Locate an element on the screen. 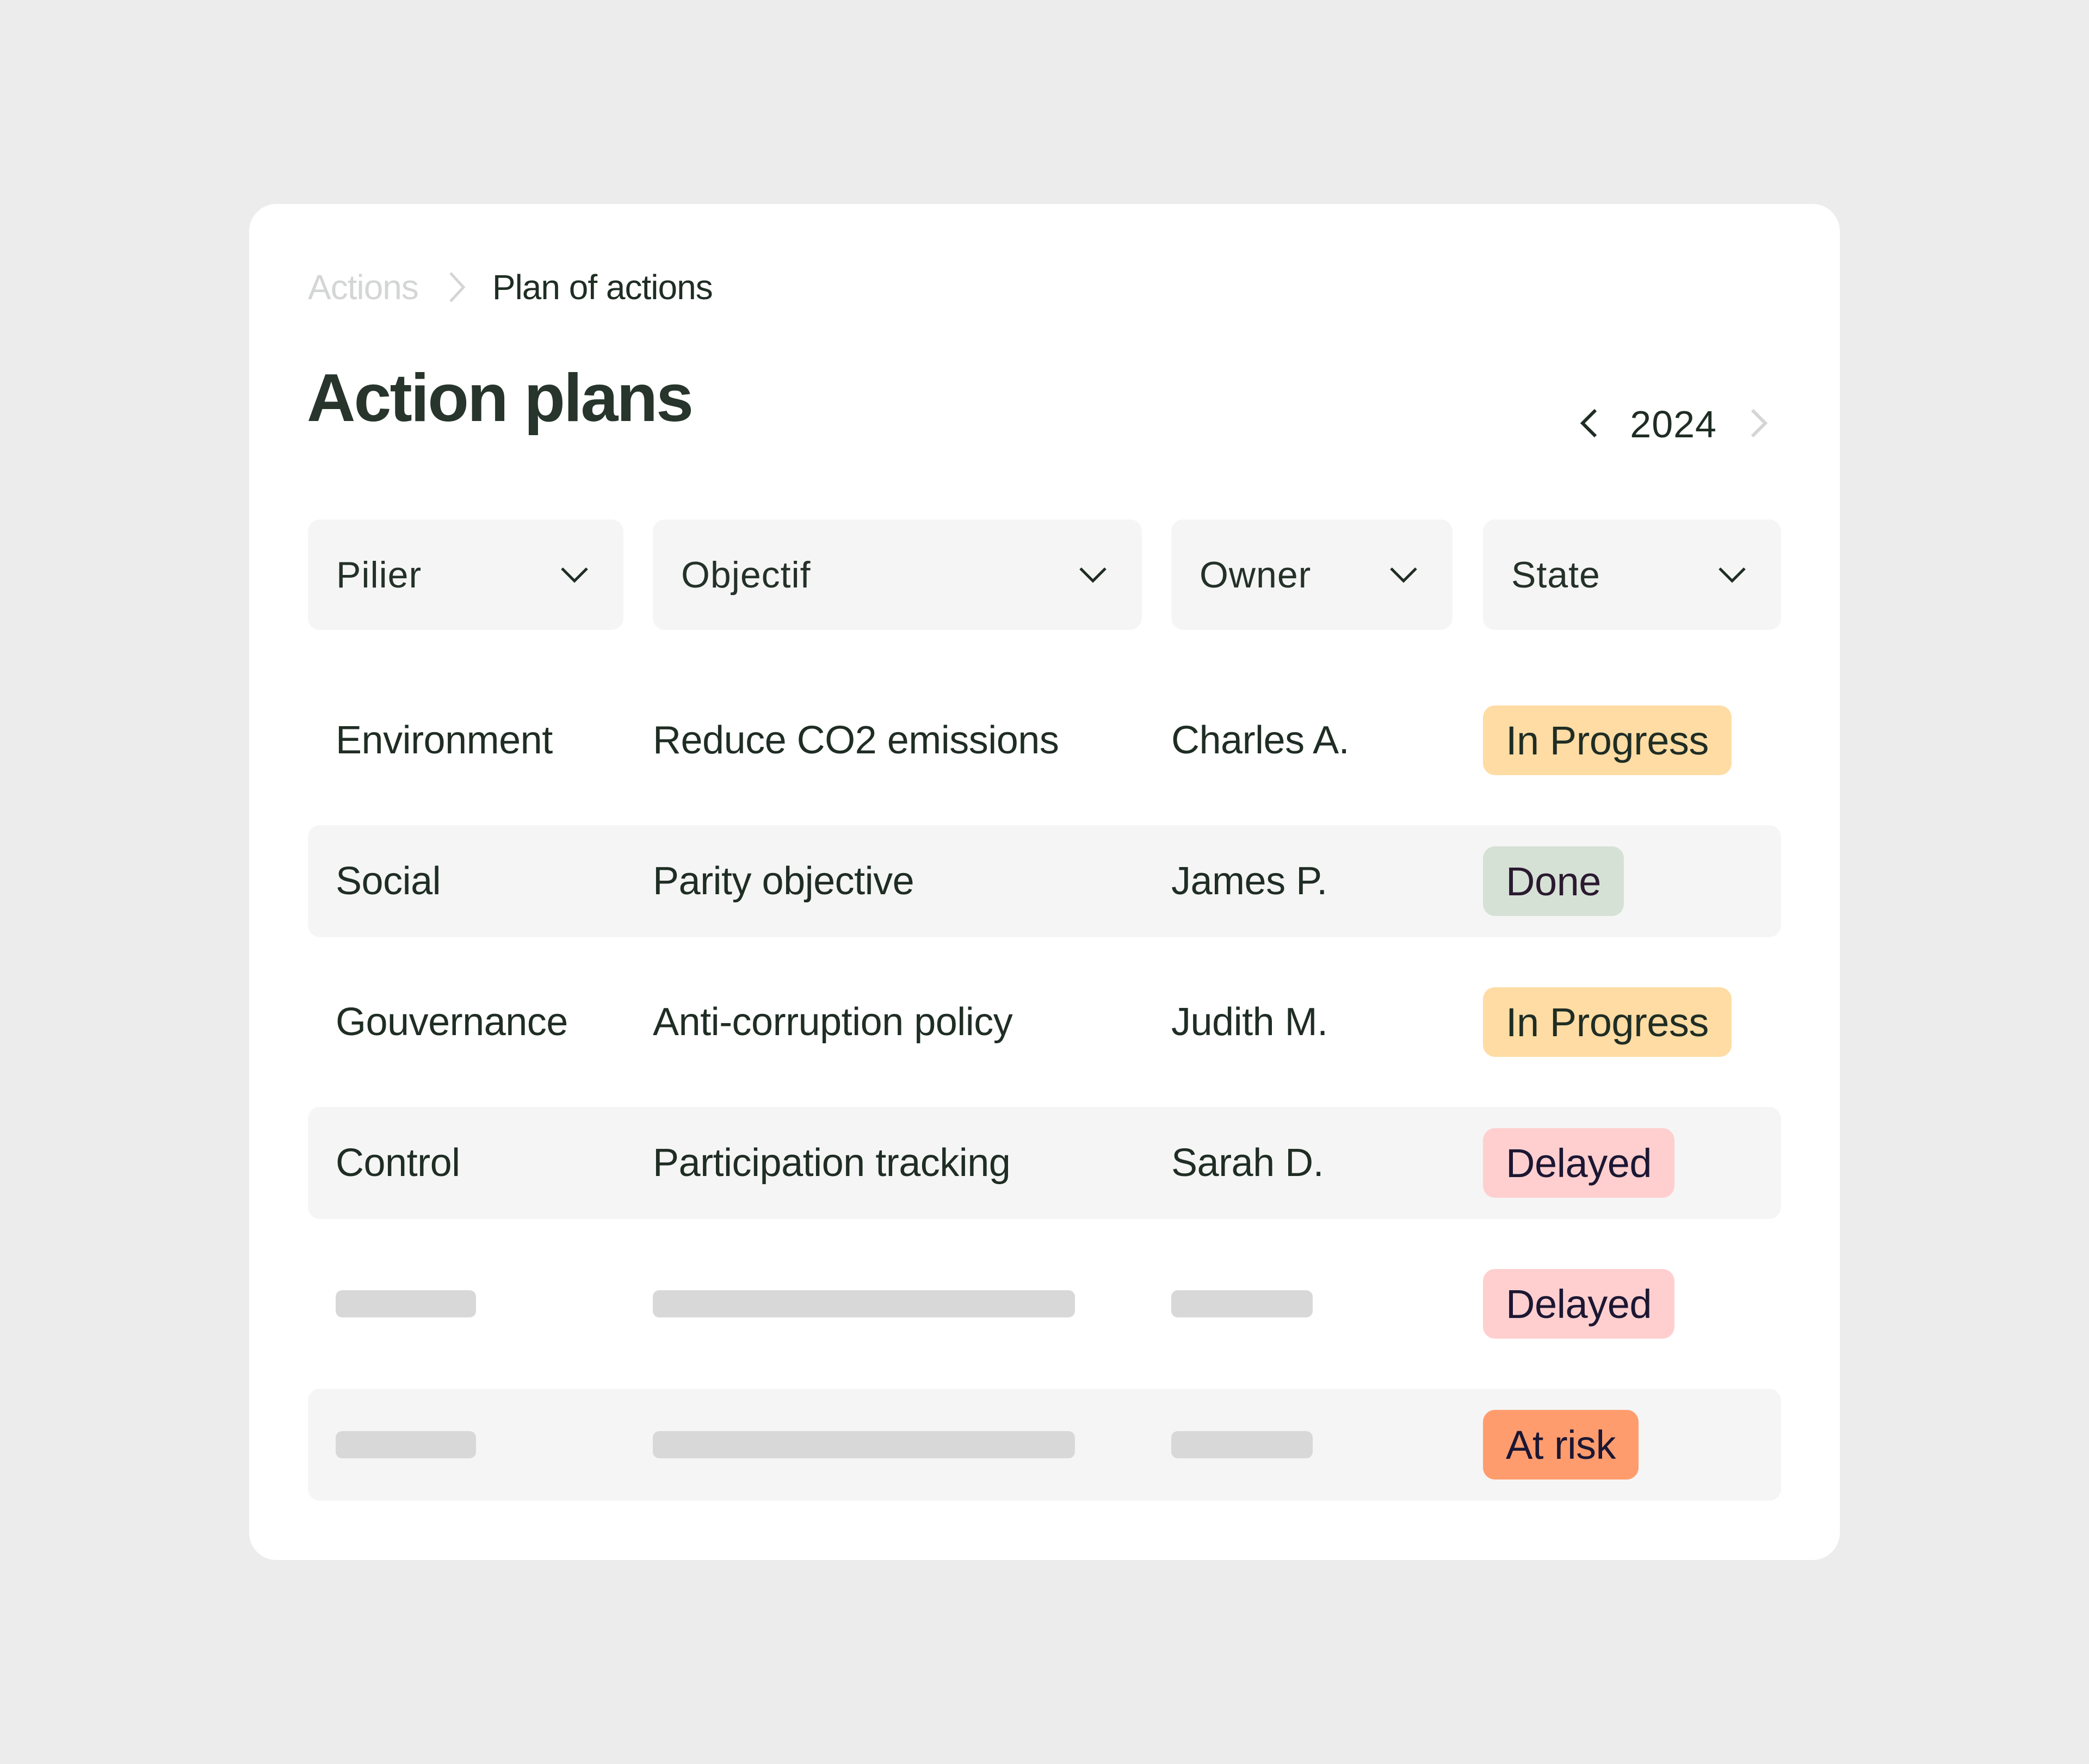 The image size is (2089, 1764). filter-label: Objectif is located at coordinates (746, 575).